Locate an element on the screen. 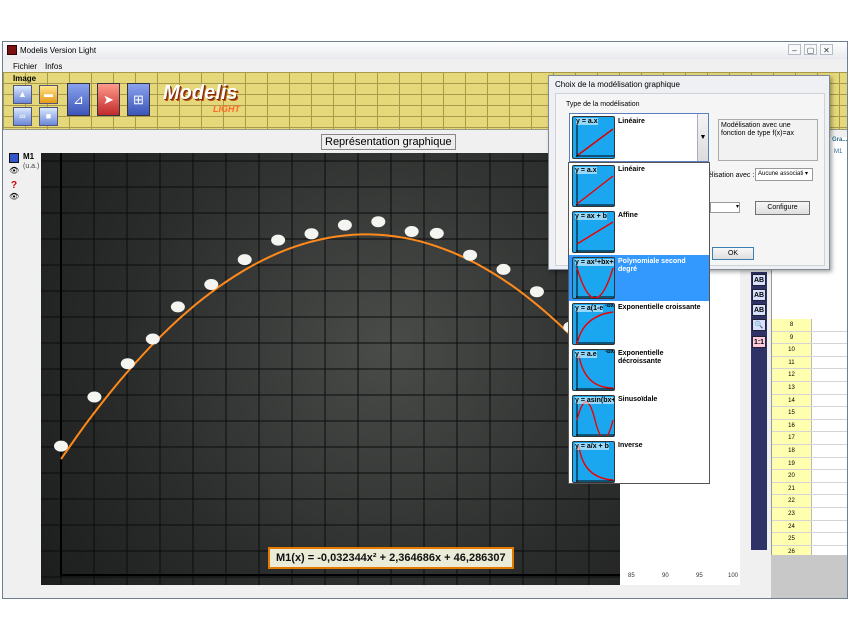 Image resolution: width=850 pixels, height=640 pixels. sheet-row-number: 12 is located at coordinates (792, 375).